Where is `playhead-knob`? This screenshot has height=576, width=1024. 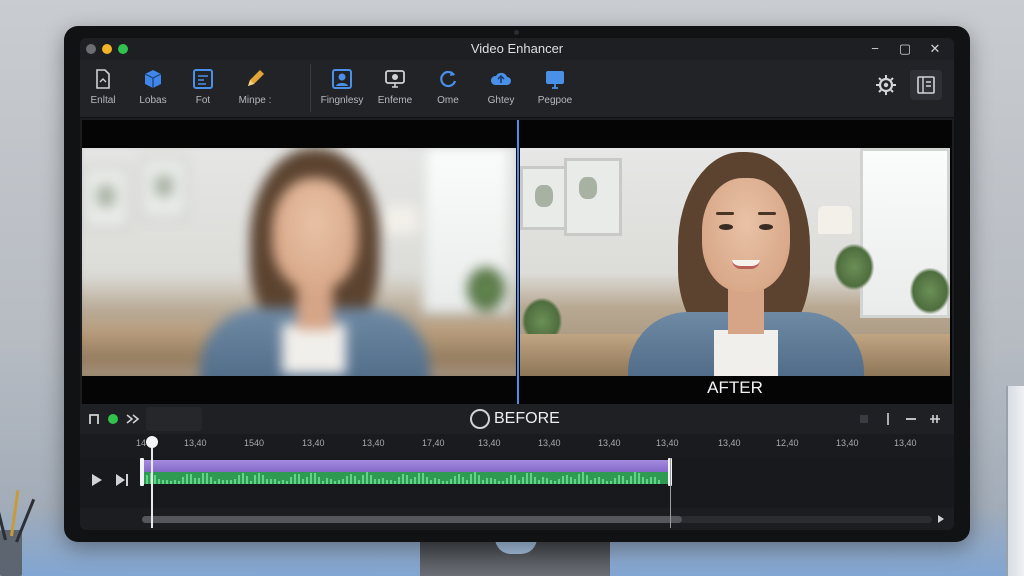
playhead-knob is located at coordinates (152, 442).